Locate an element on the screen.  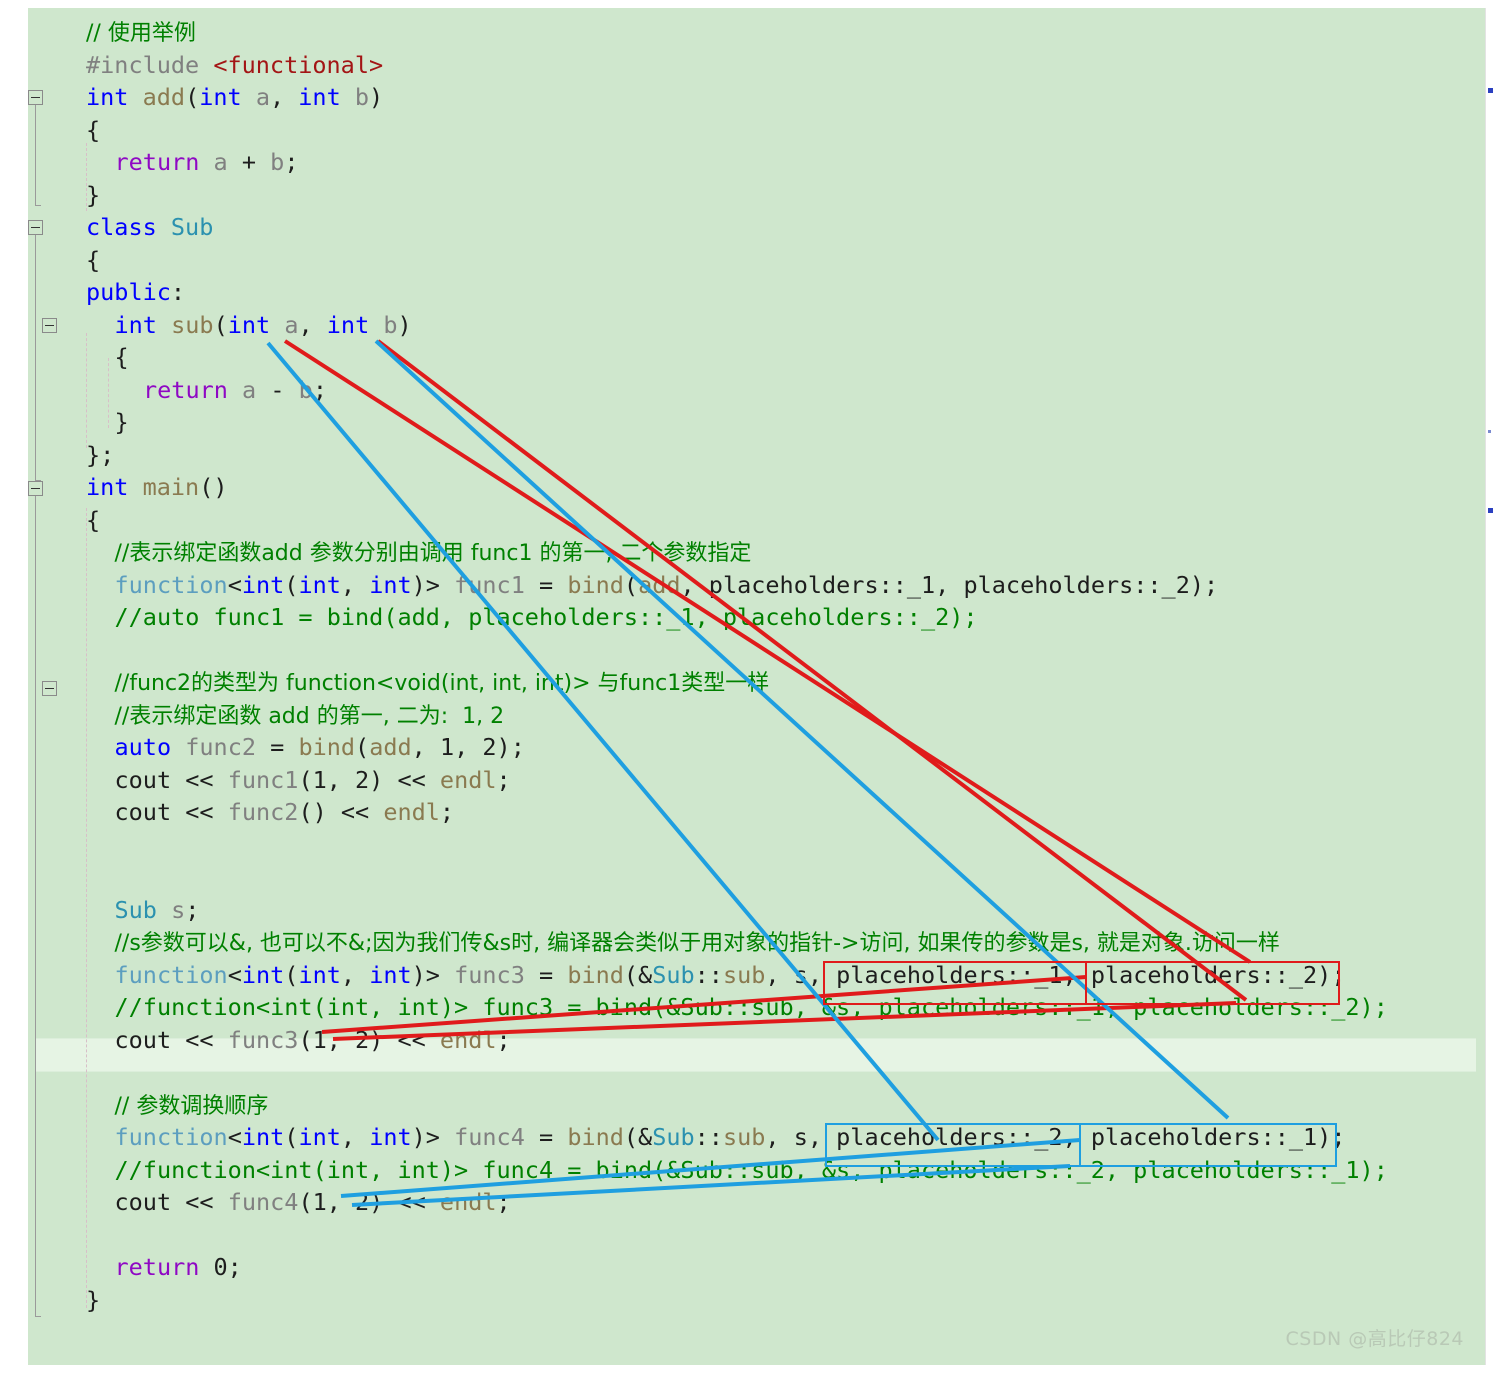
code-token: //表示绑定函数add 参数分别由调用 func1 的第一, 二个参数指定 is located at coordinates (433, 553).